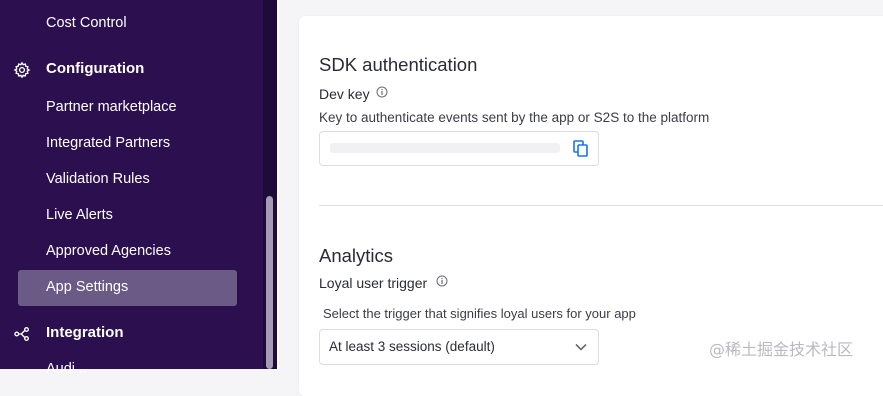 The width and height of the screenshot is (883, 396). I want to click on sidebar-item-partner-marketplace: Partner marketplace, so click(111, 107).